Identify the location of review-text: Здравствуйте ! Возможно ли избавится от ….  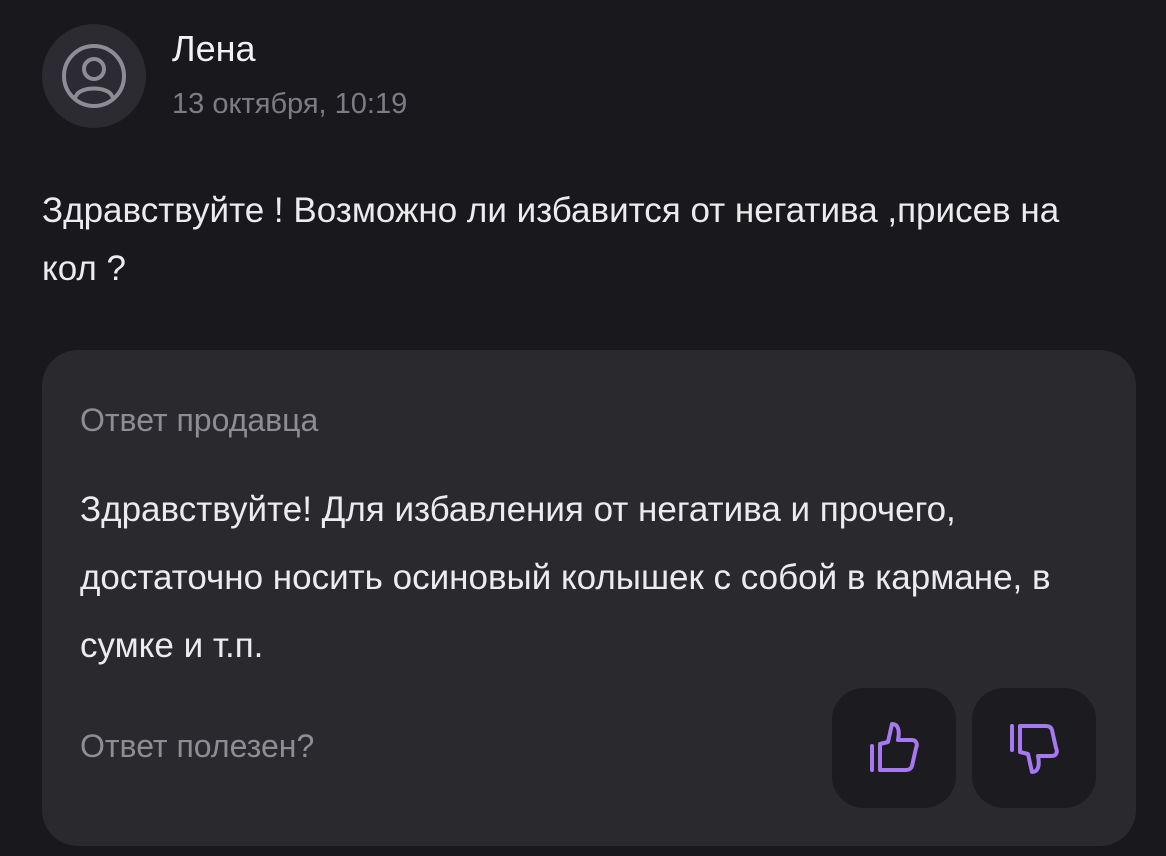
(551, 239).